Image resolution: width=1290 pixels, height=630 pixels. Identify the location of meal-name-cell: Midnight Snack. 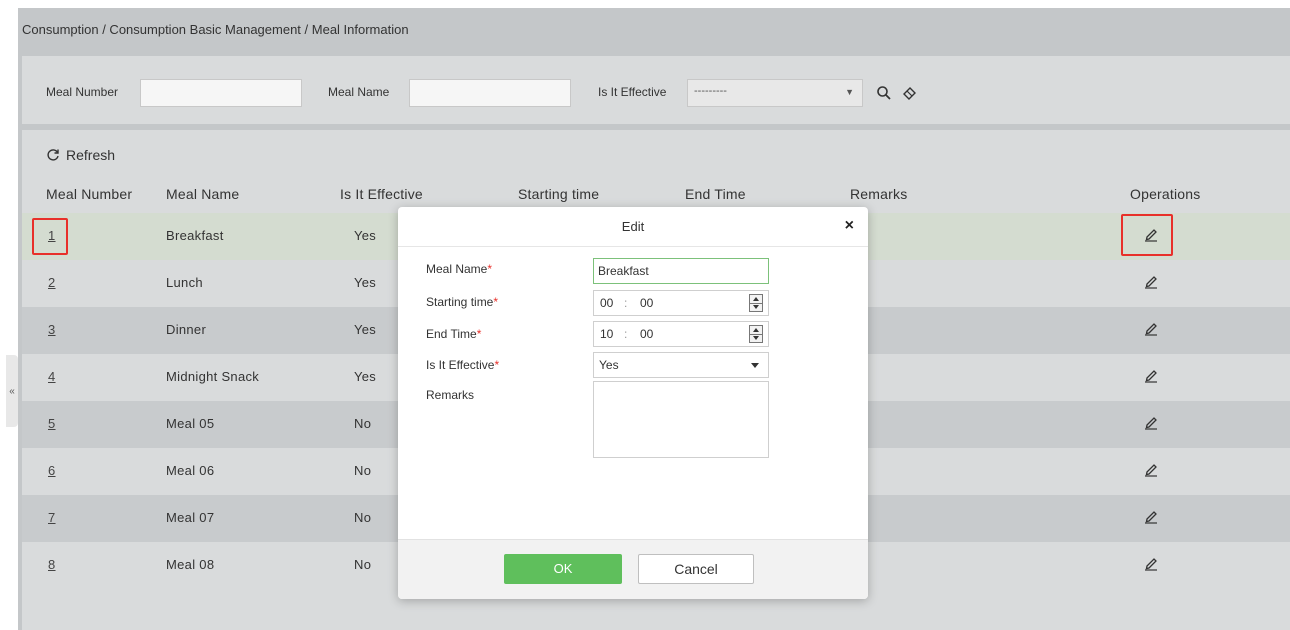
(213, 376).